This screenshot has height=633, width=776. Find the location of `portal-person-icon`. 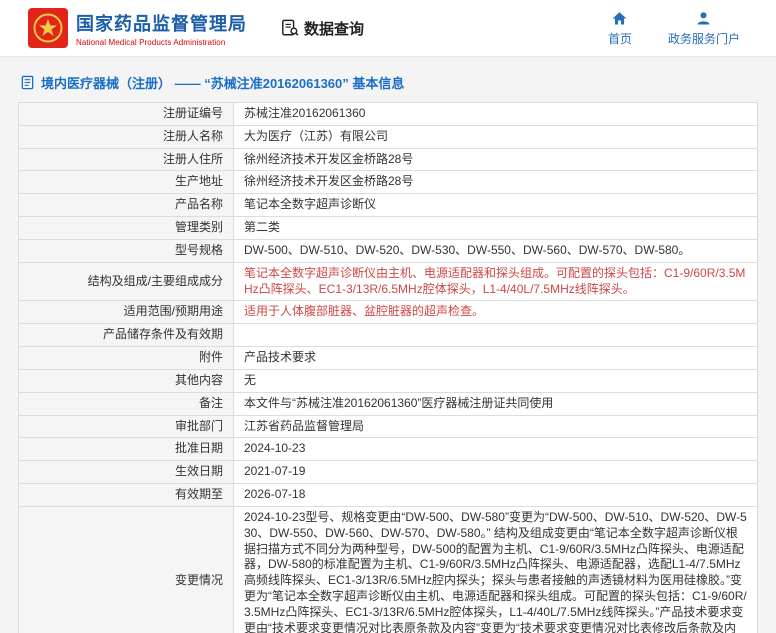

portal-person-icon is located at coordinates (704, 17).